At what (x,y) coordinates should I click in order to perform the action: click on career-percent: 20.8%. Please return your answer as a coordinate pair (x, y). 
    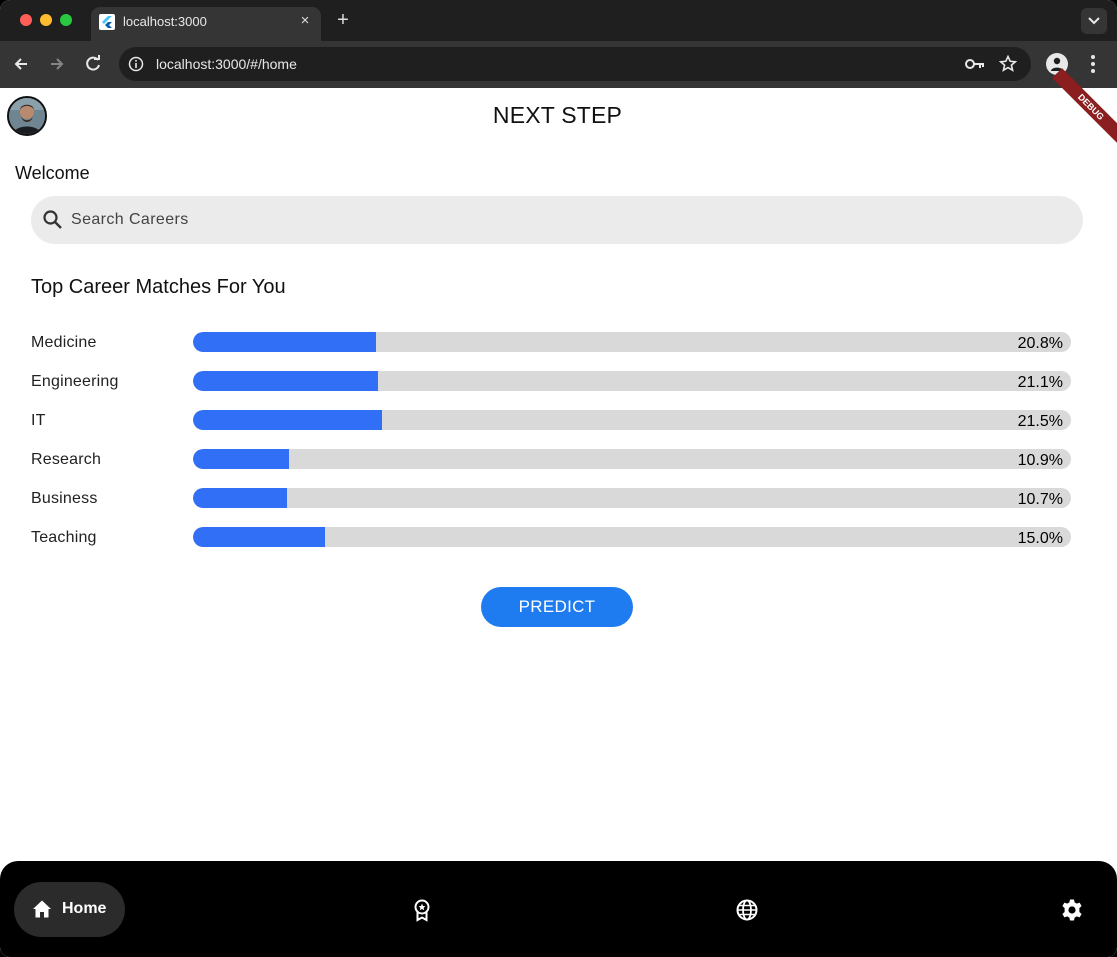
    Looking at the image, I should click on (1040, 343).